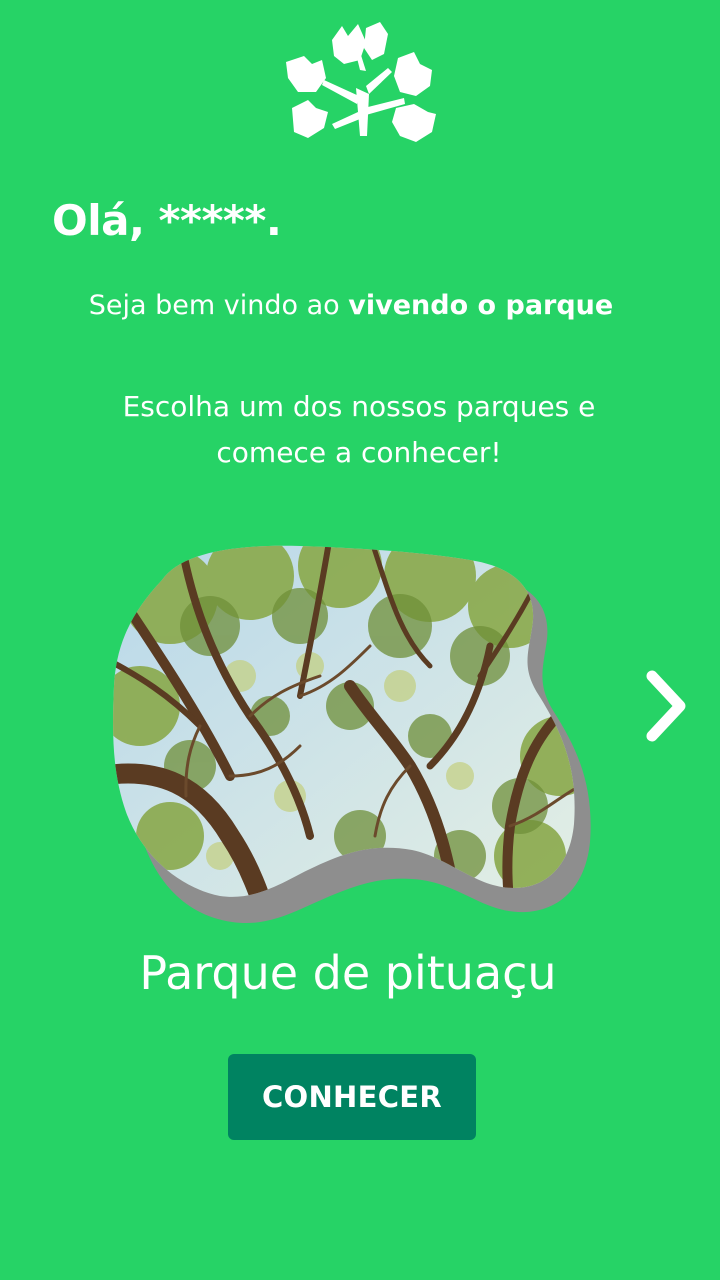 The height and width of the screenshot is (1280, 720). What do you see at coordinates (348, 973) in the screenshot?
I see `park-name: Parque de pituaçu` at bounding box center [348, 973].